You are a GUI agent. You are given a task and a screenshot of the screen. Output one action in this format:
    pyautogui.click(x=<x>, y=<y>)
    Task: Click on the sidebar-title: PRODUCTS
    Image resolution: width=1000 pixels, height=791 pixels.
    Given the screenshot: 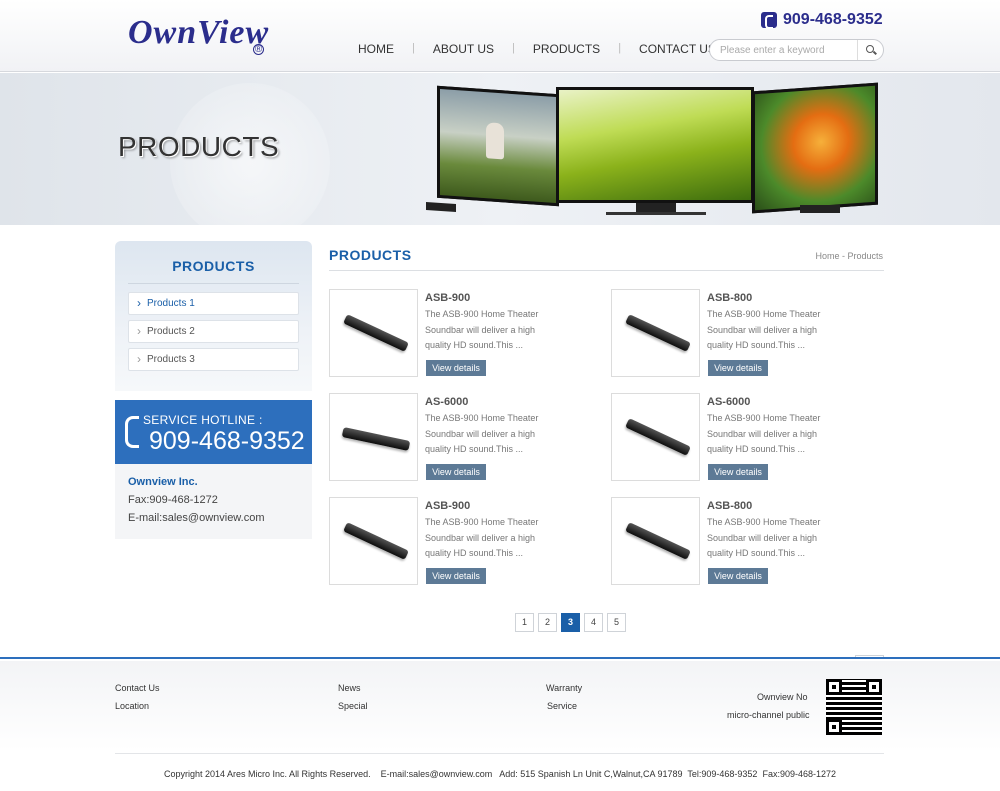 What is the action you would take?
    pyautogui.click(x=213, y=266)
    